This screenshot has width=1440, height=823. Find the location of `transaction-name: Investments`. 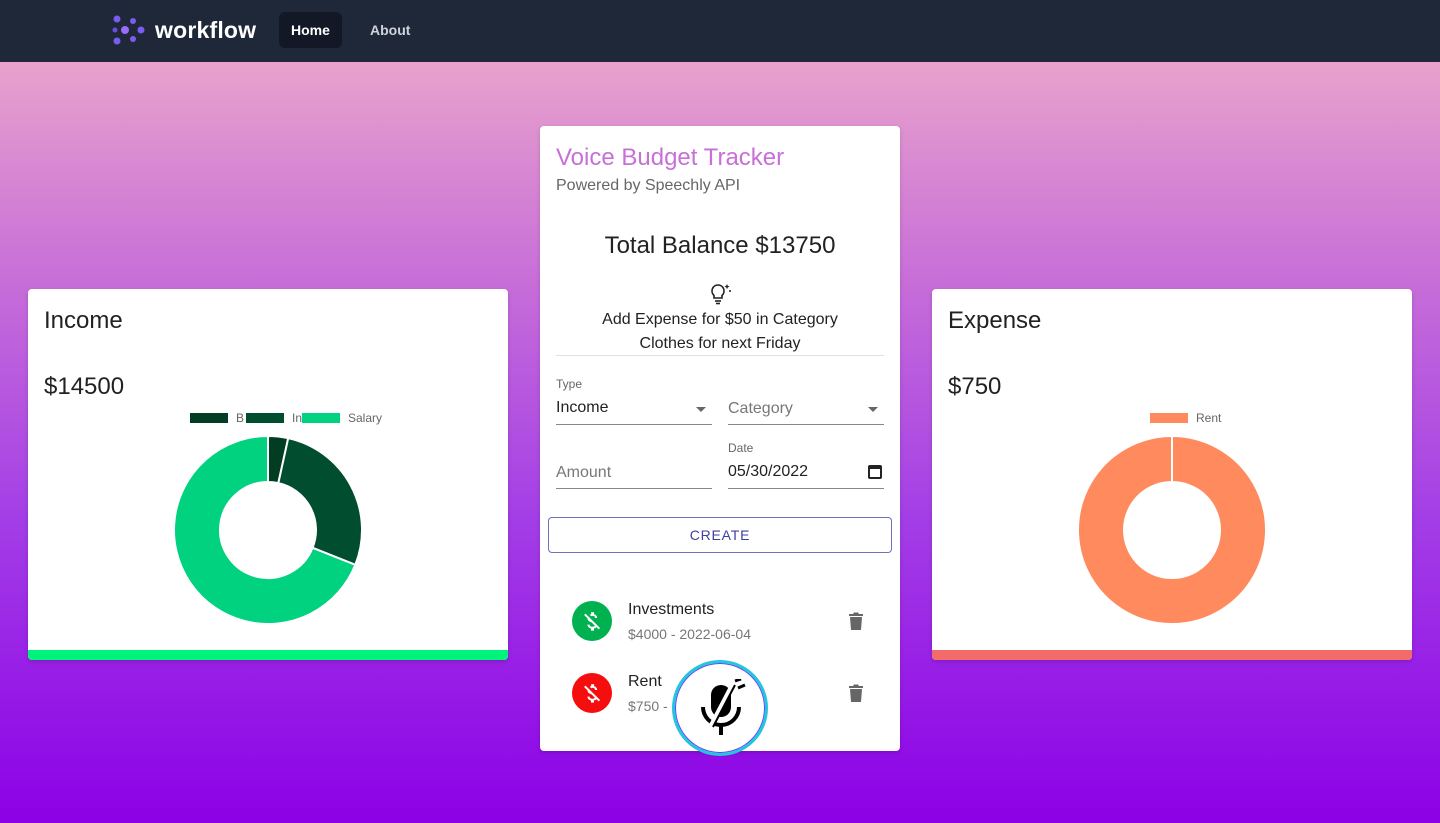

transaction-name: Investments is located at coordinates (671, 609).